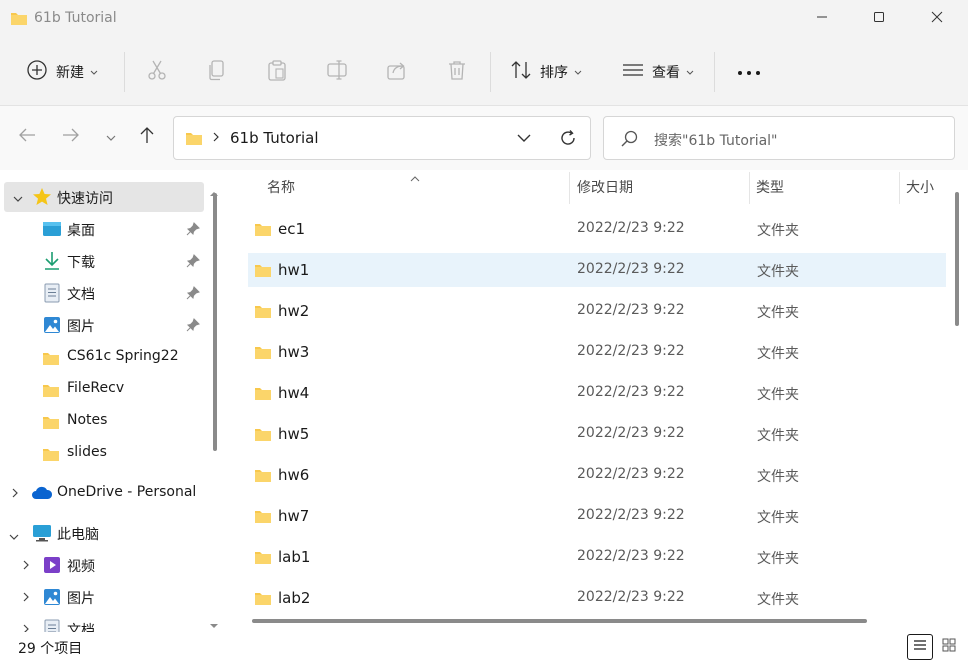  I want to click on nav-item-this-pc: 此电脑, so click(105, 533).